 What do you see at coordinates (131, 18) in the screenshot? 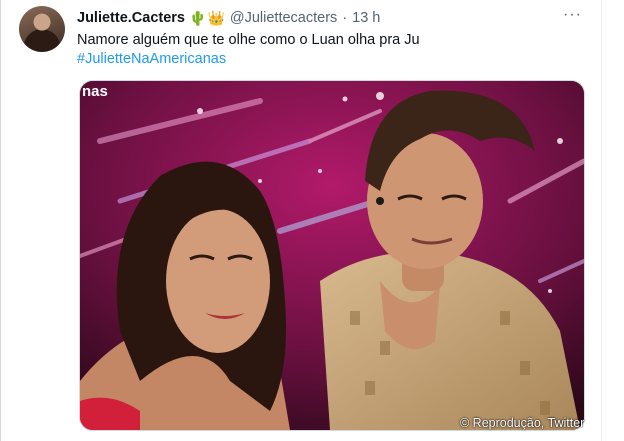
I see `display-name: Juliette.Cacters` at bounding box center [131, 18].